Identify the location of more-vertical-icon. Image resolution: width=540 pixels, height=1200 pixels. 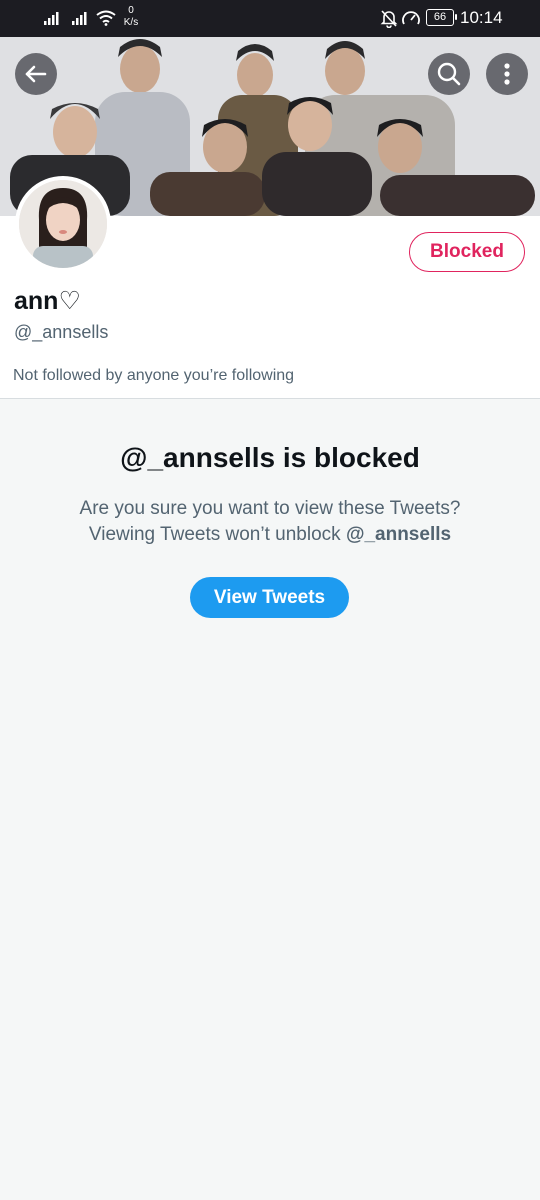
(507, 74).